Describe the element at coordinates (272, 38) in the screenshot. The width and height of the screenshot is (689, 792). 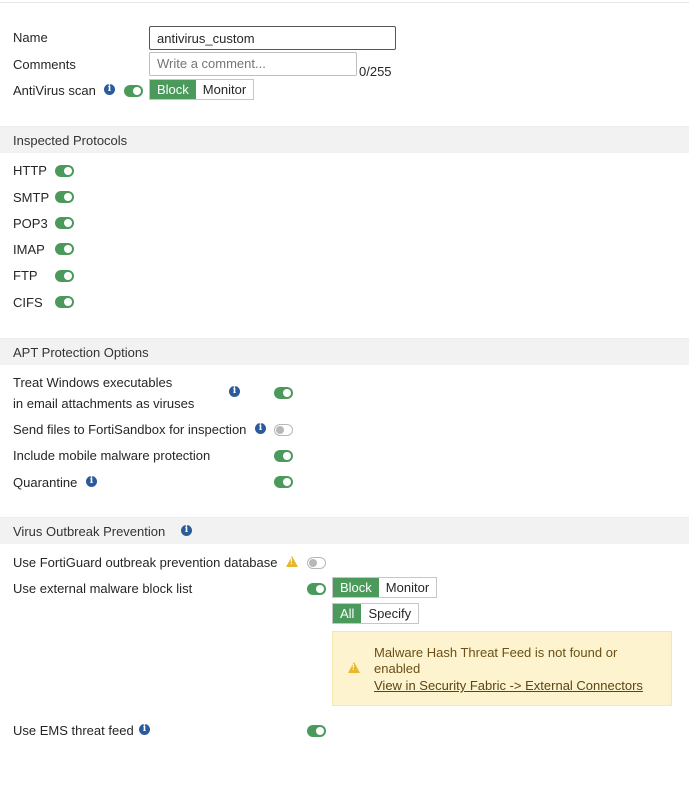
I see `name-input` at that location.